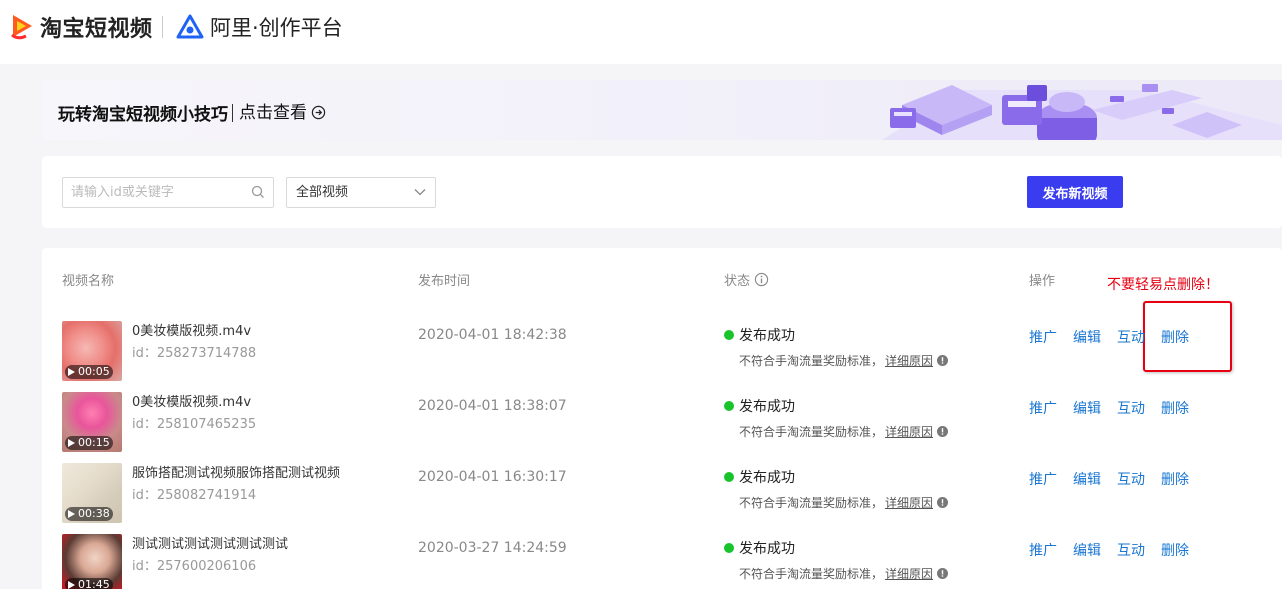 Image resolution: width=1282 pixels, height=589 pixels. Describe the element at coordinates (210, 542) in the screenshot. I see `video-name: 测试测试测试测试测试测试` at that location.